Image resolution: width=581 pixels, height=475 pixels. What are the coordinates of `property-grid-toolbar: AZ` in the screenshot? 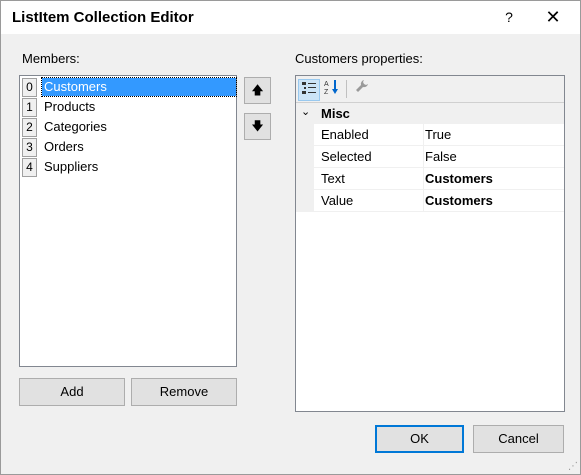 It's located at (430, 89).